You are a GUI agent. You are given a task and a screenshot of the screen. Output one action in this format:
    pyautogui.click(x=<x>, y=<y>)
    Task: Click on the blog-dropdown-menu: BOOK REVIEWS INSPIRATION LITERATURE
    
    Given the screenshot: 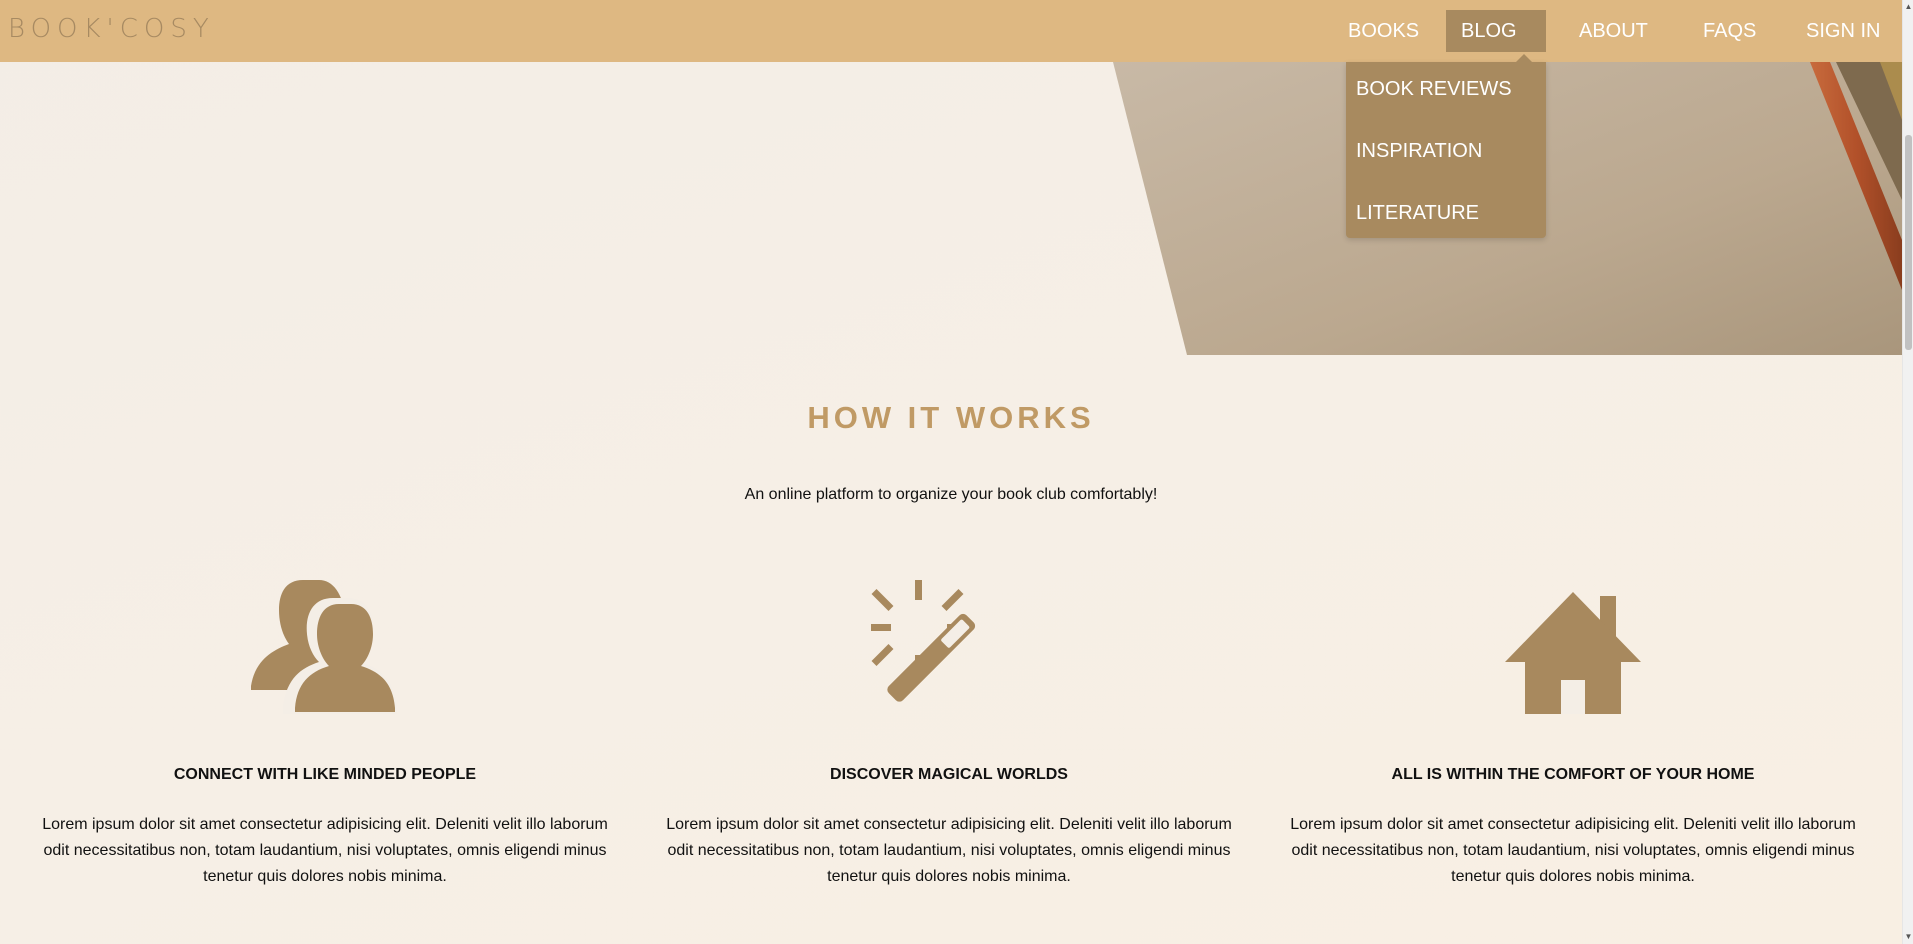 What is the action you would take?
    pyautogui.click(x=1446, y=146)
    